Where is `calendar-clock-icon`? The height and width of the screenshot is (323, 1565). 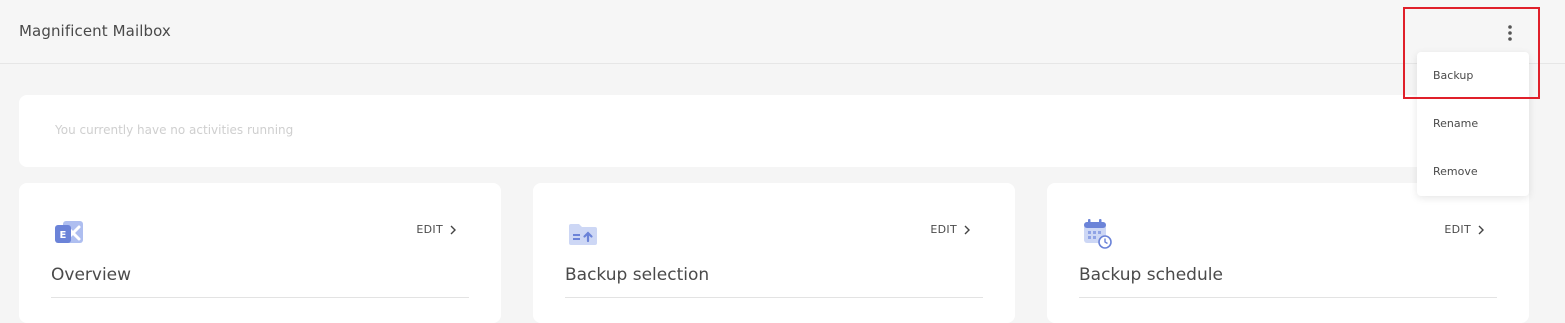 calendar-clock-icon is located at coordinates (1097, 233).